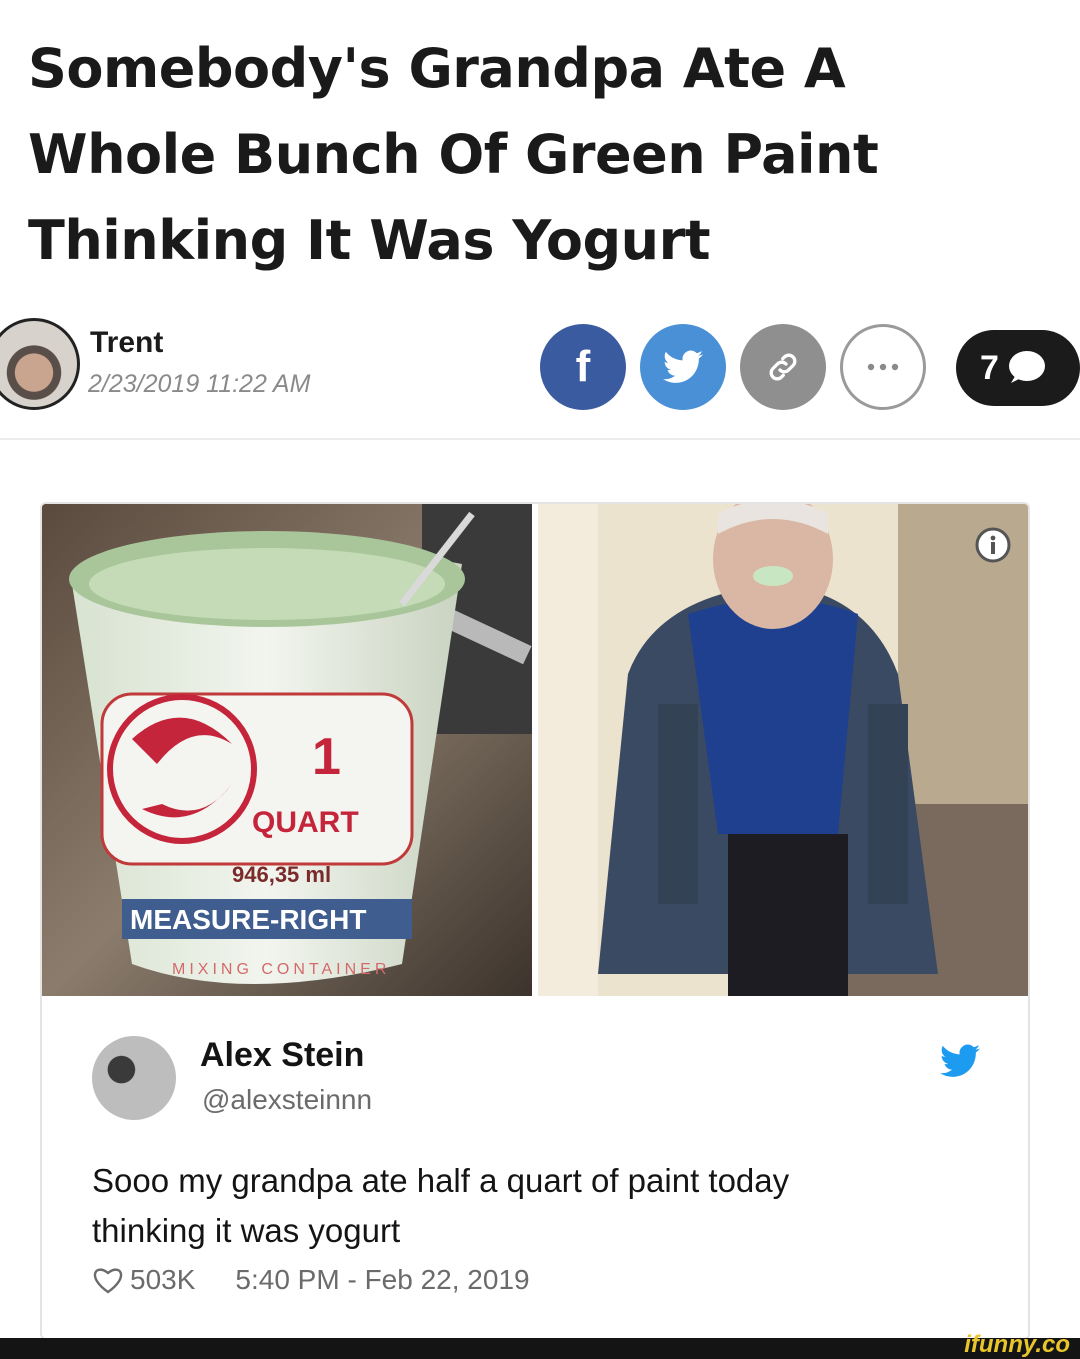  Describe the element at coordinates (540, 1348) in the screenshot. I see `footer-bar` at that location.